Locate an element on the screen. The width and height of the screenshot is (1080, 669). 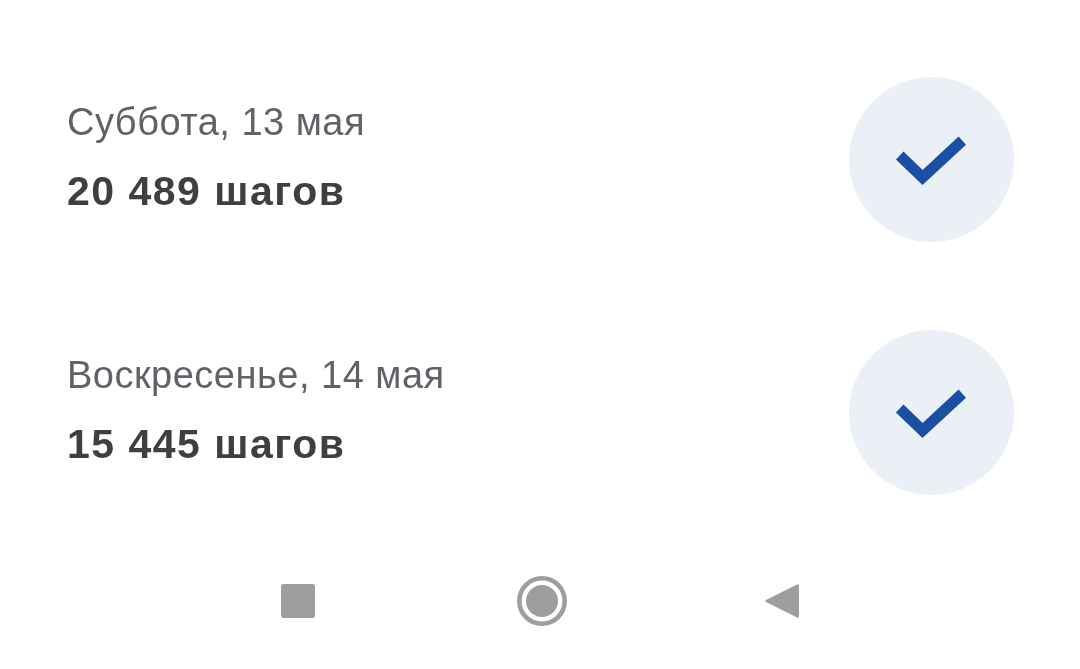
step-count: 15 445 шагов is located at coordinates (207, 443).